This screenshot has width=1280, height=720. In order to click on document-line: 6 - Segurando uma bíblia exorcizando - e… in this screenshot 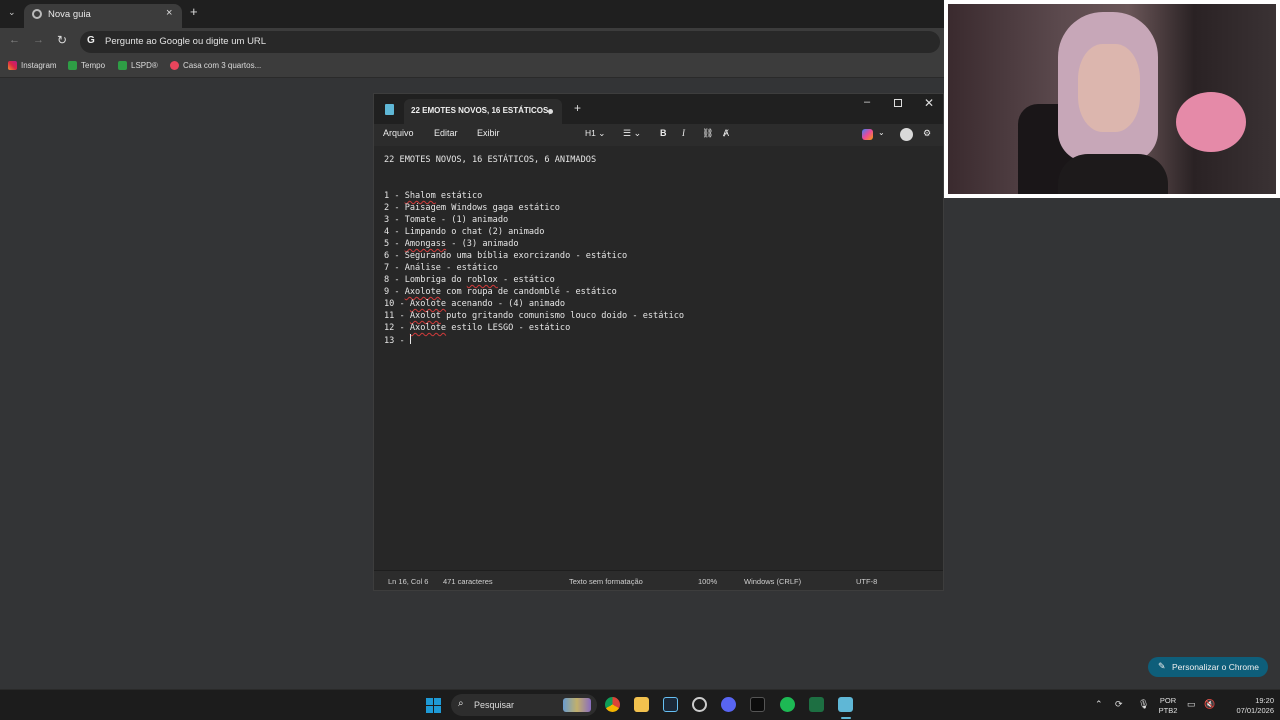, I will do `click(534, 256)`.